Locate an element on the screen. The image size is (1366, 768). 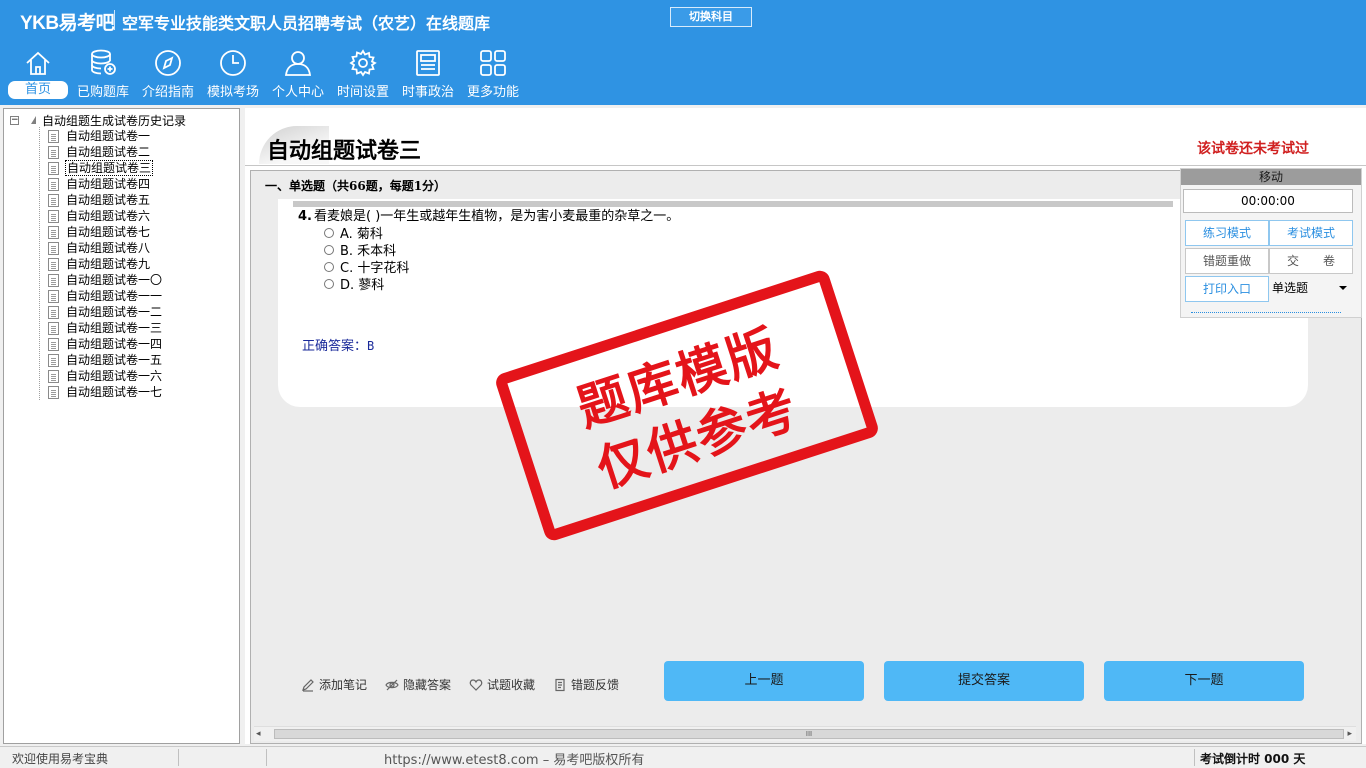
nav-personal-center-label: 个人中心 is located at coordinates (297, 92).